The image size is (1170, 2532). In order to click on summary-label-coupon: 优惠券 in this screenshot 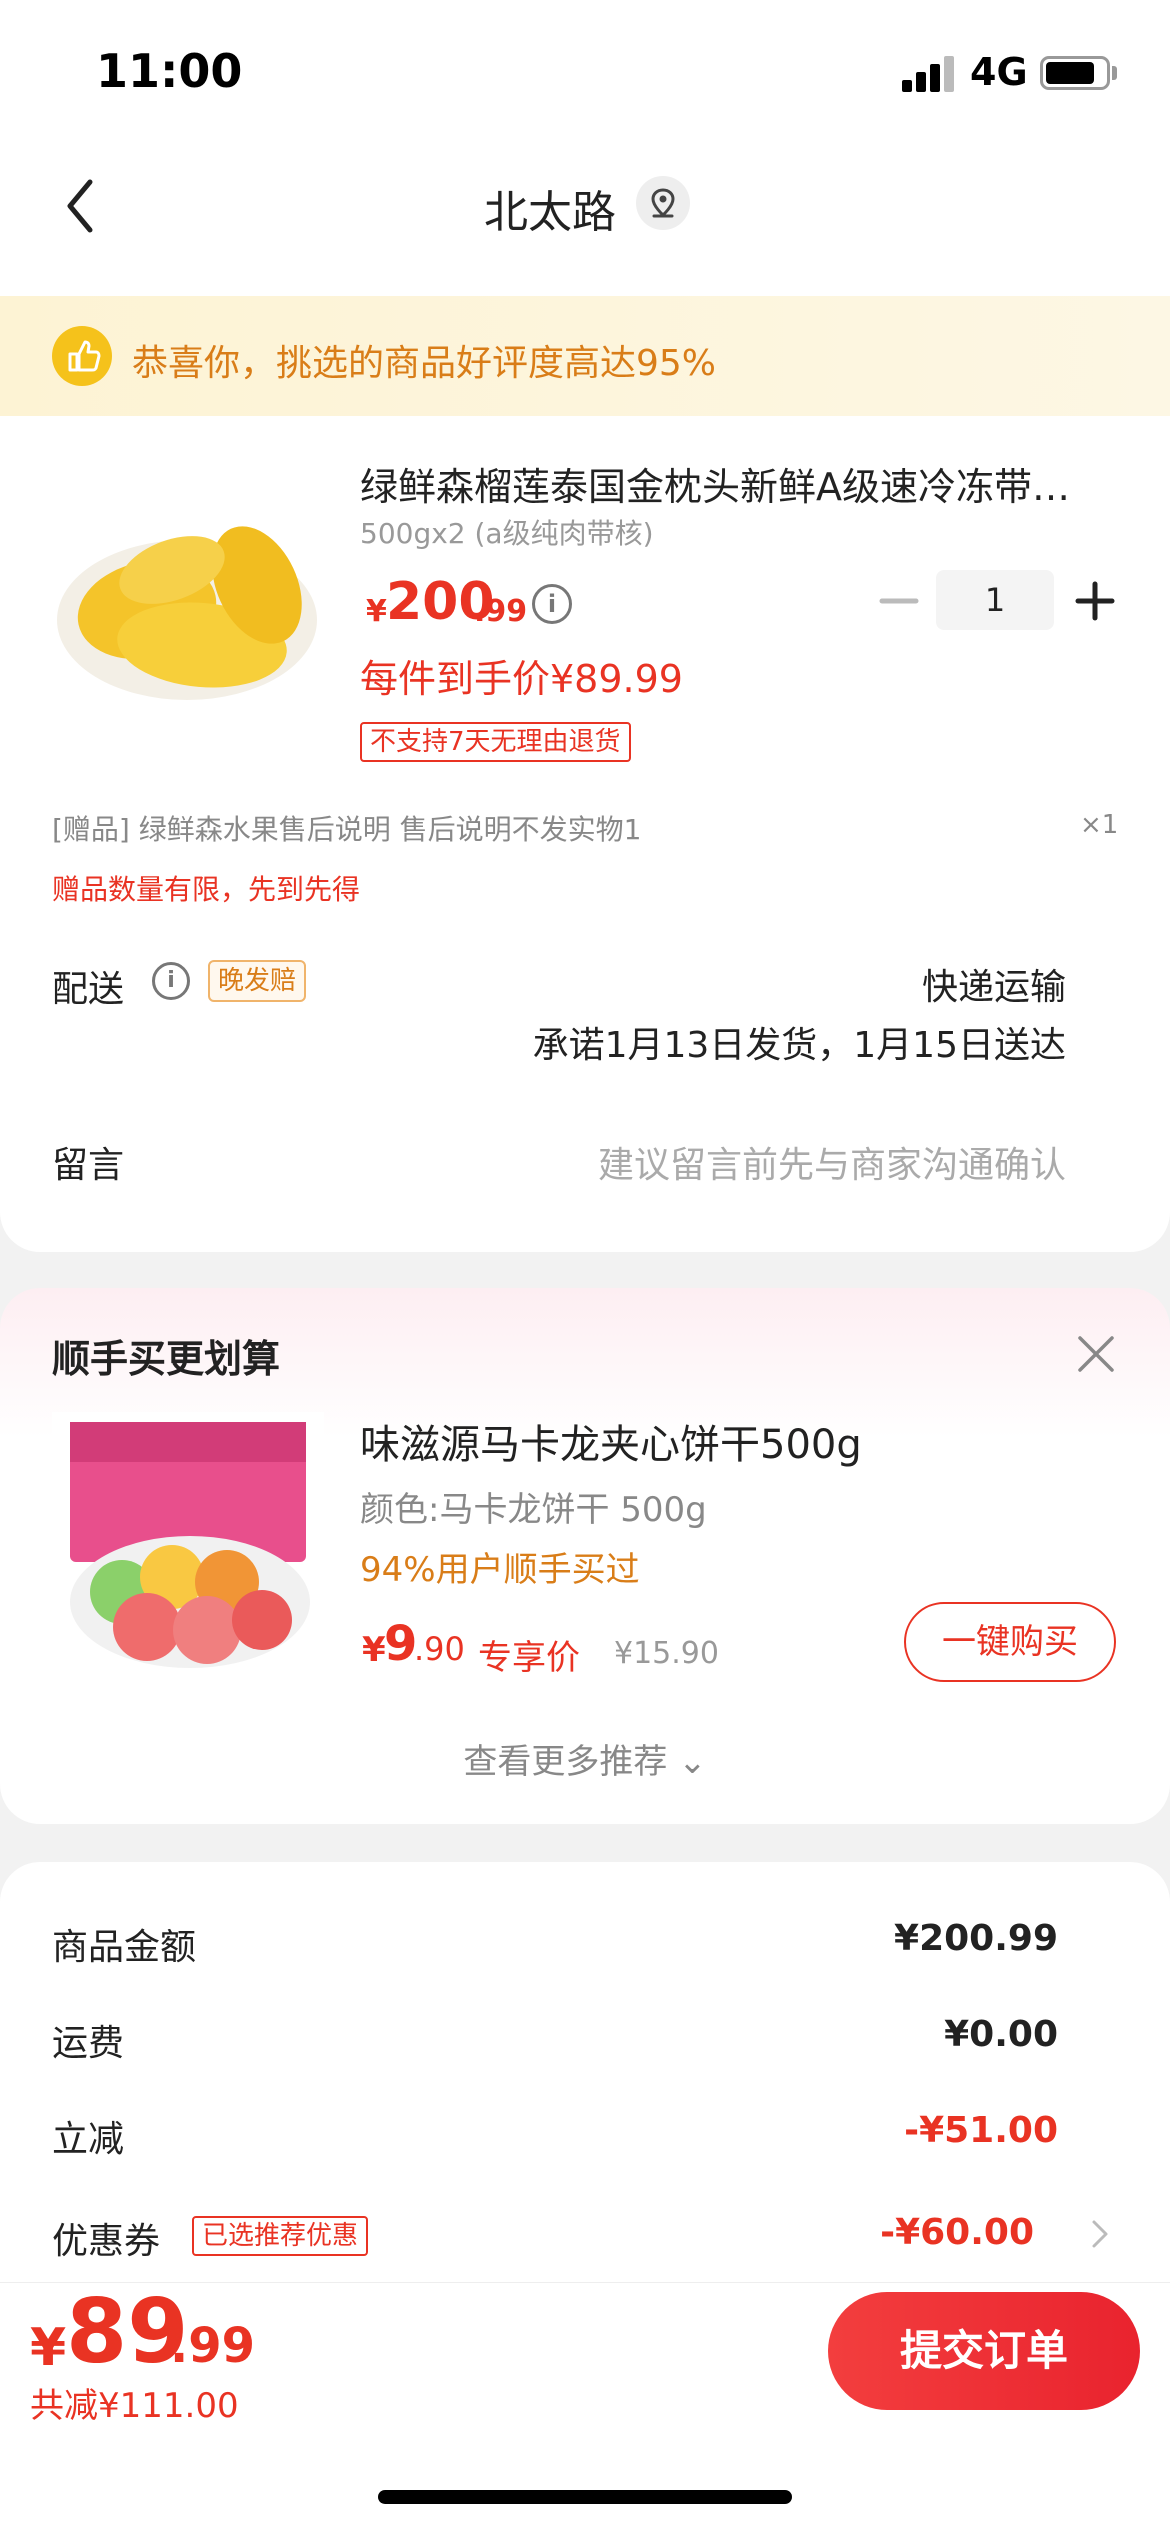, I will do `click(106, 2238)`.